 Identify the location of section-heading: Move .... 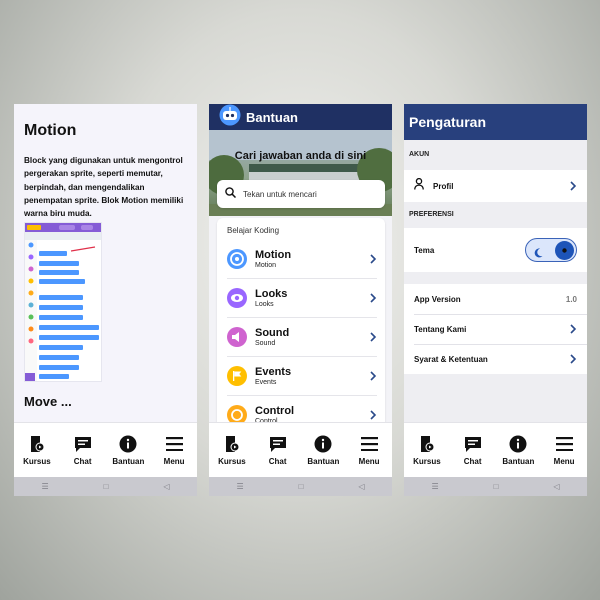
(48, 401).